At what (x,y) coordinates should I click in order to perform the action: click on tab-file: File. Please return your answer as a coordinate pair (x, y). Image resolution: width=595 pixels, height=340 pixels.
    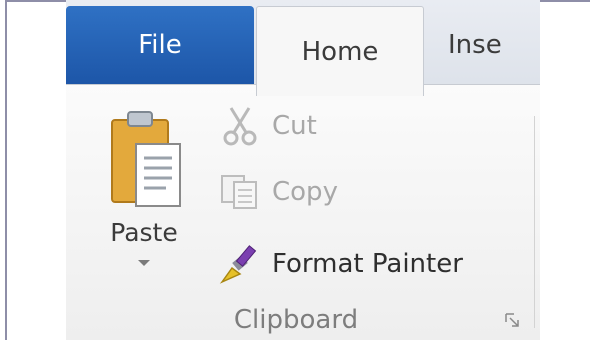
    Looking at the image, I should click on (160, 45).